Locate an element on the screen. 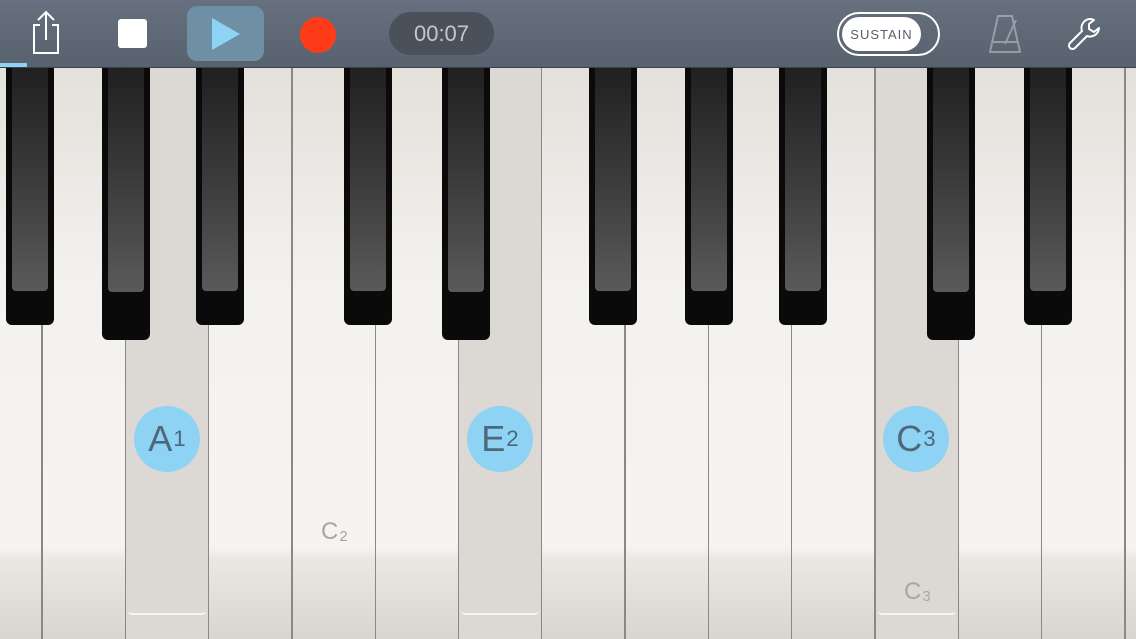  note-name: C is located at coordinates (909, 438).